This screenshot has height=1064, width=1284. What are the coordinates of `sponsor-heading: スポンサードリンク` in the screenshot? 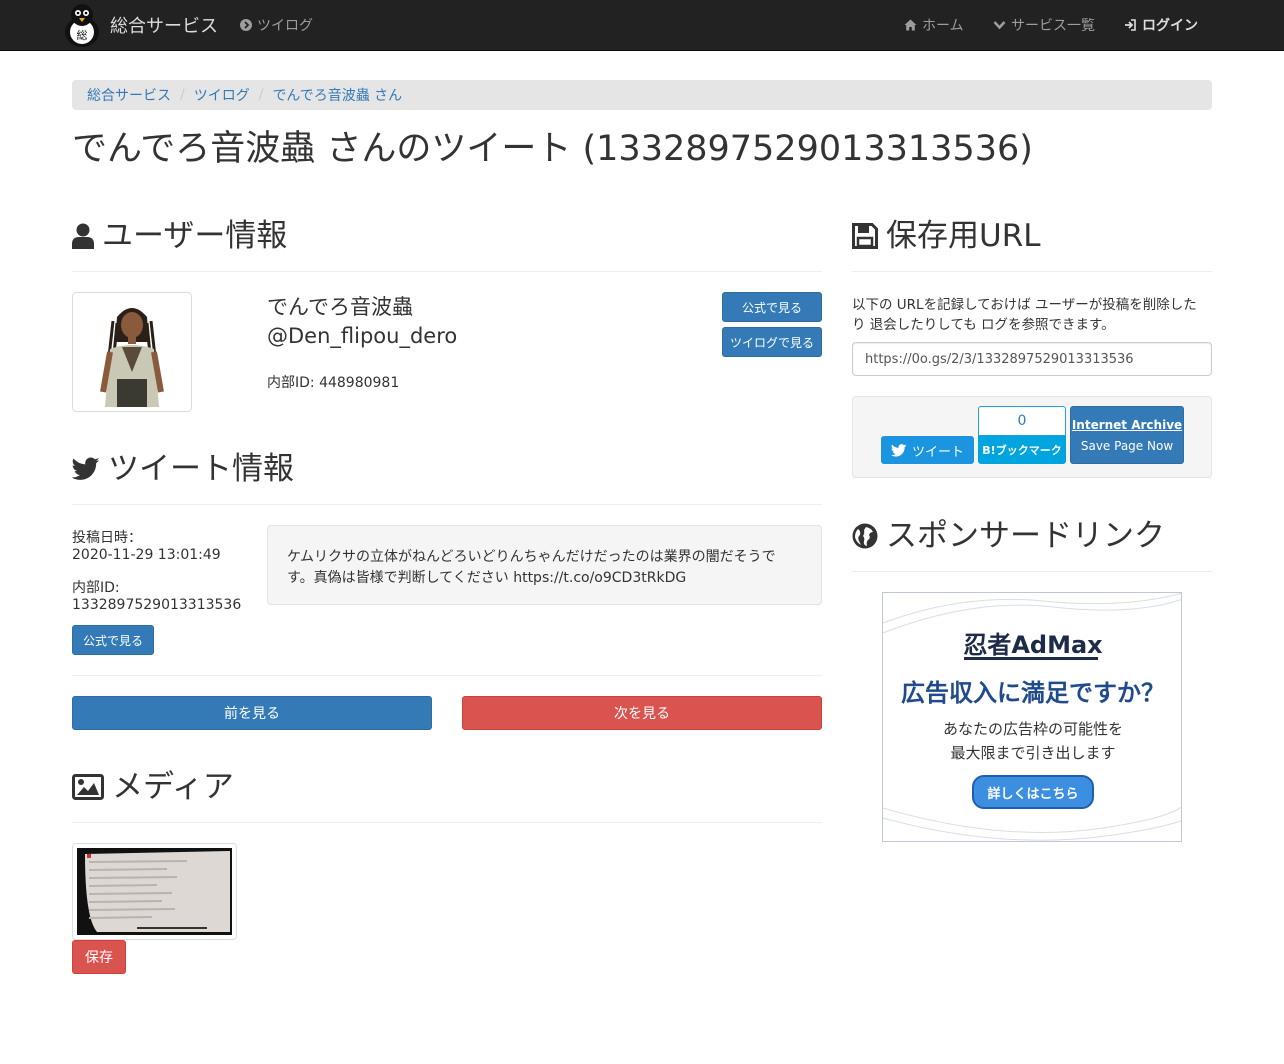 It's located at (1008, 536).